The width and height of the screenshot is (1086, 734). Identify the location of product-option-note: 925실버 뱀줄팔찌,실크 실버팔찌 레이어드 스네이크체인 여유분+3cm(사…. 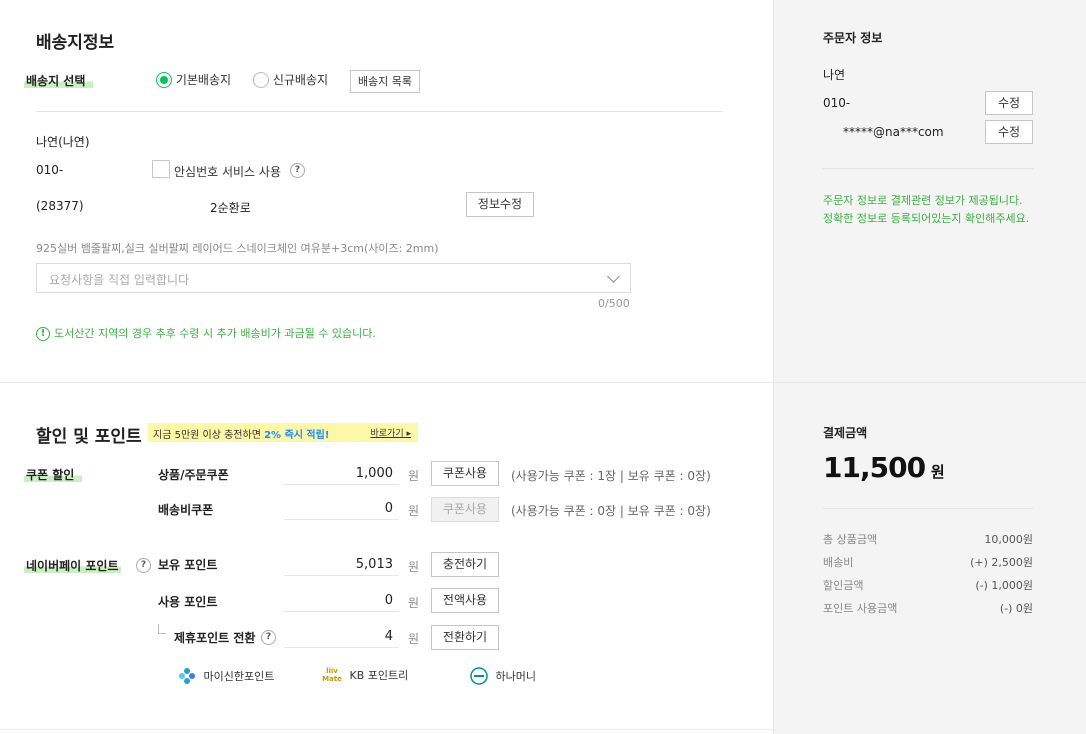
(237, 248).